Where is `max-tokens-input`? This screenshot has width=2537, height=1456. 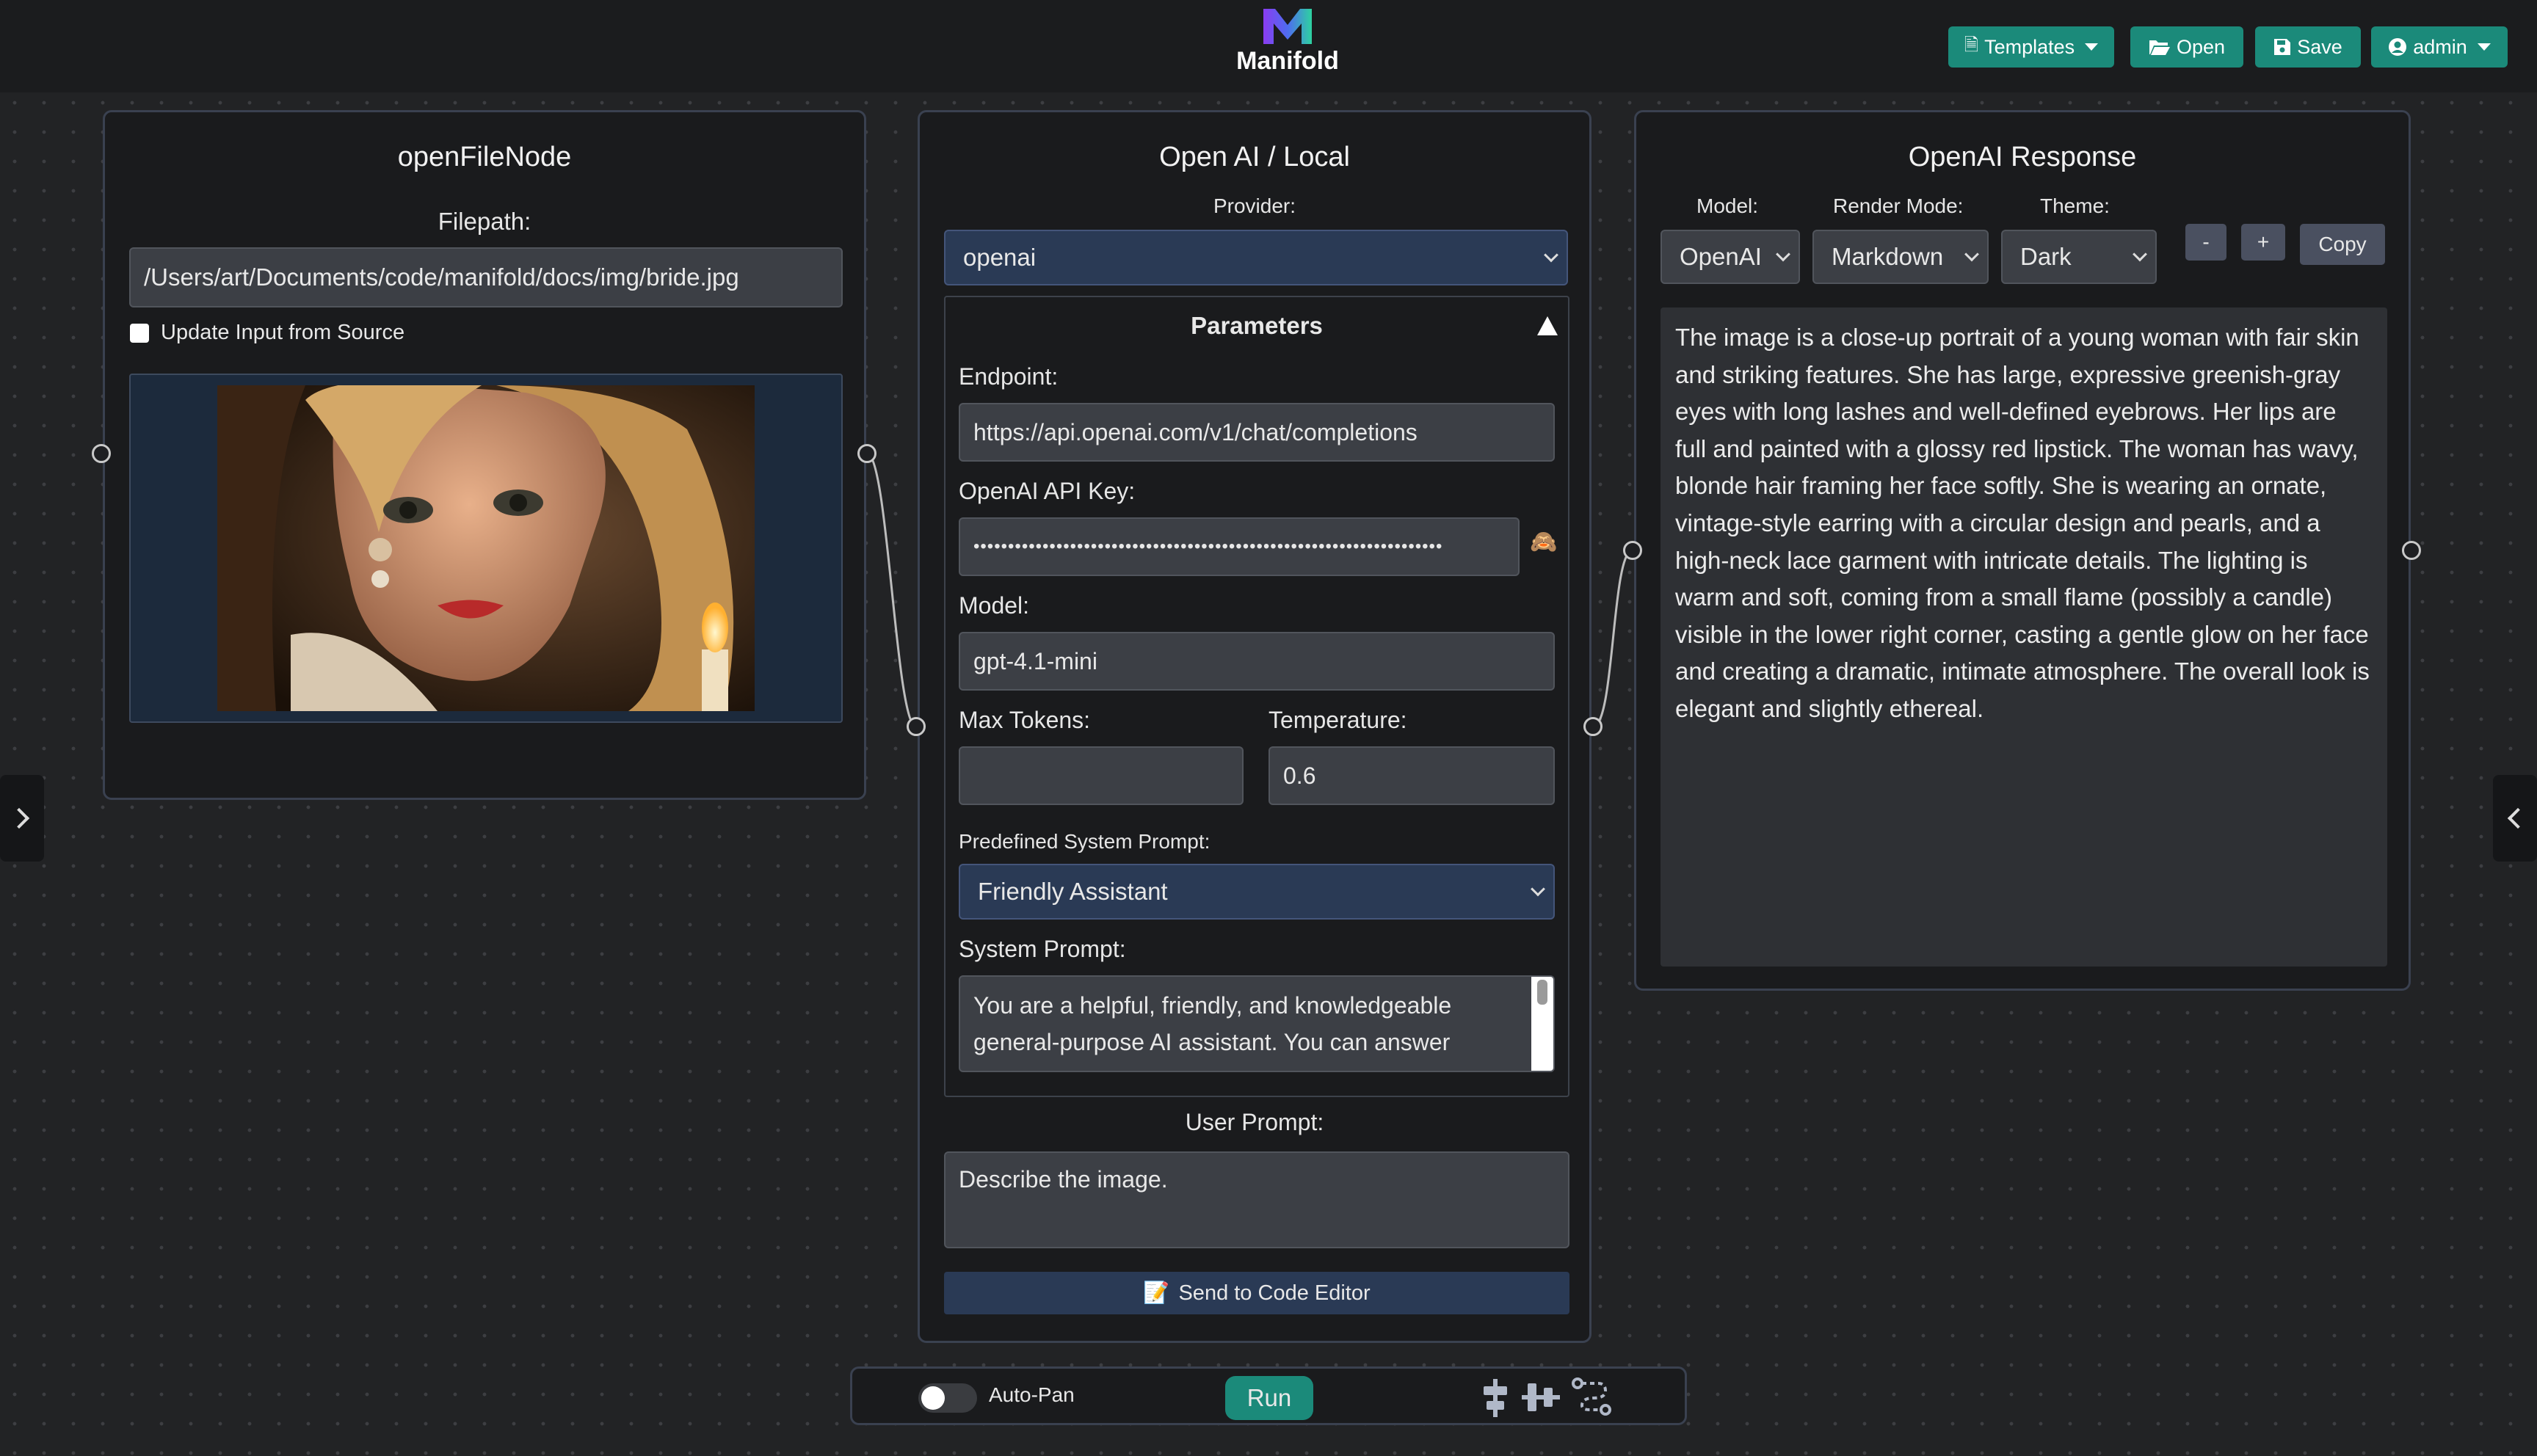
max-tokens-input is located at coordinates (1101, 776).